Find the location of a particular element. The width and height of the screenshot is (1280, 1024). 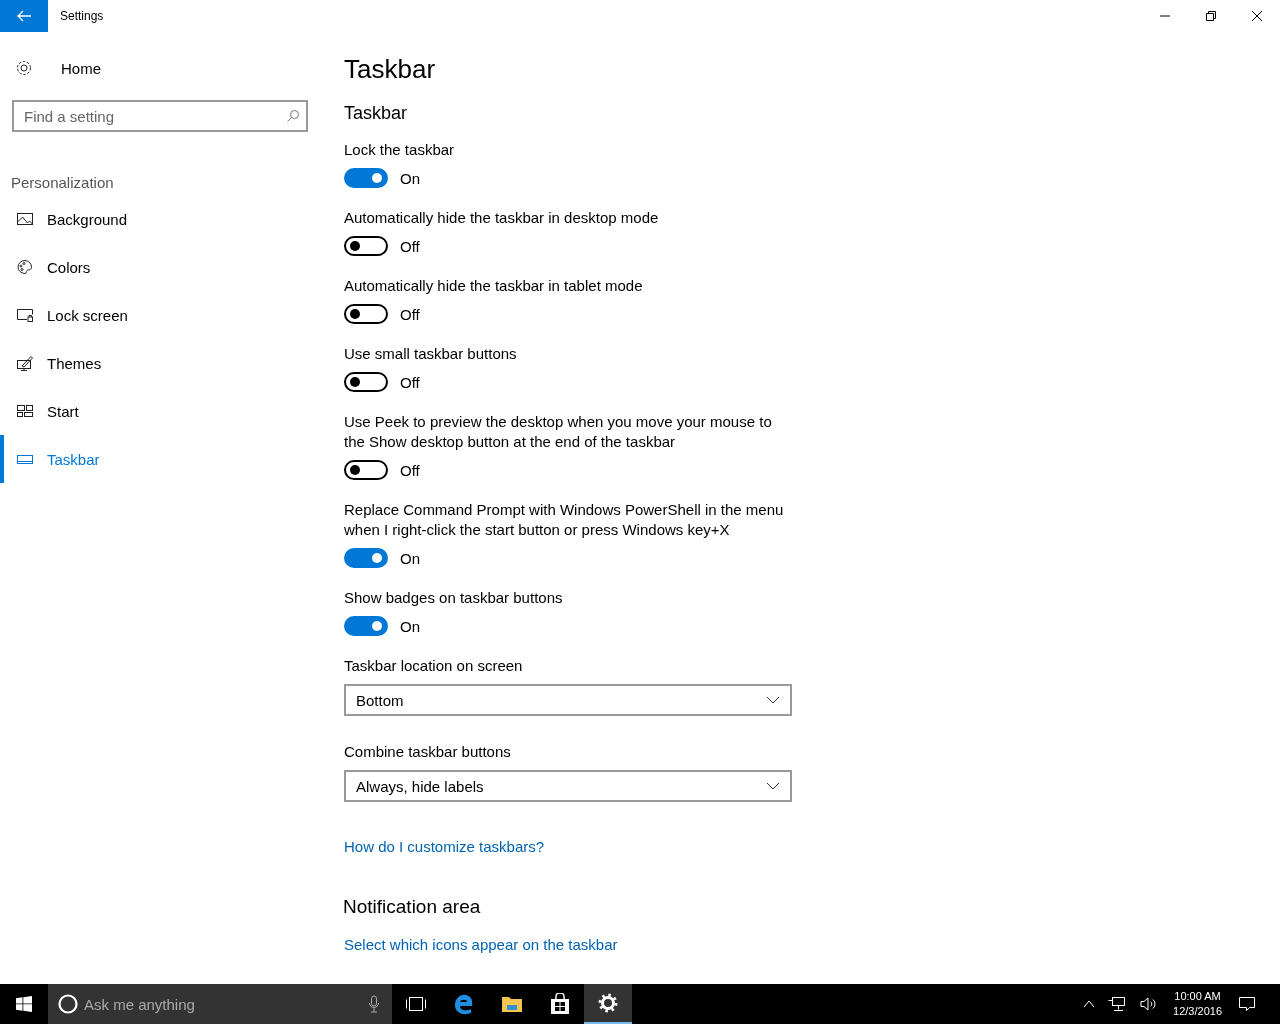

back-button is located at coordinates (24, 16).